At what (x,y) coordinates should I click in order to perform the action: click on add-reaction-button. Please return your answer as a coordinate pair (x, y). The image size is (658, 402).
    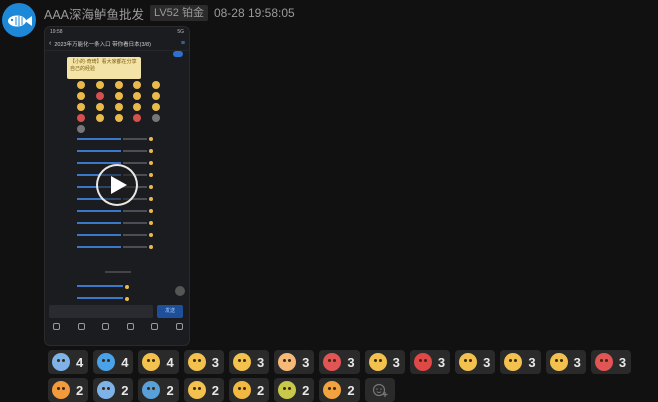
    Looking at the image, I should click on (379, 390).